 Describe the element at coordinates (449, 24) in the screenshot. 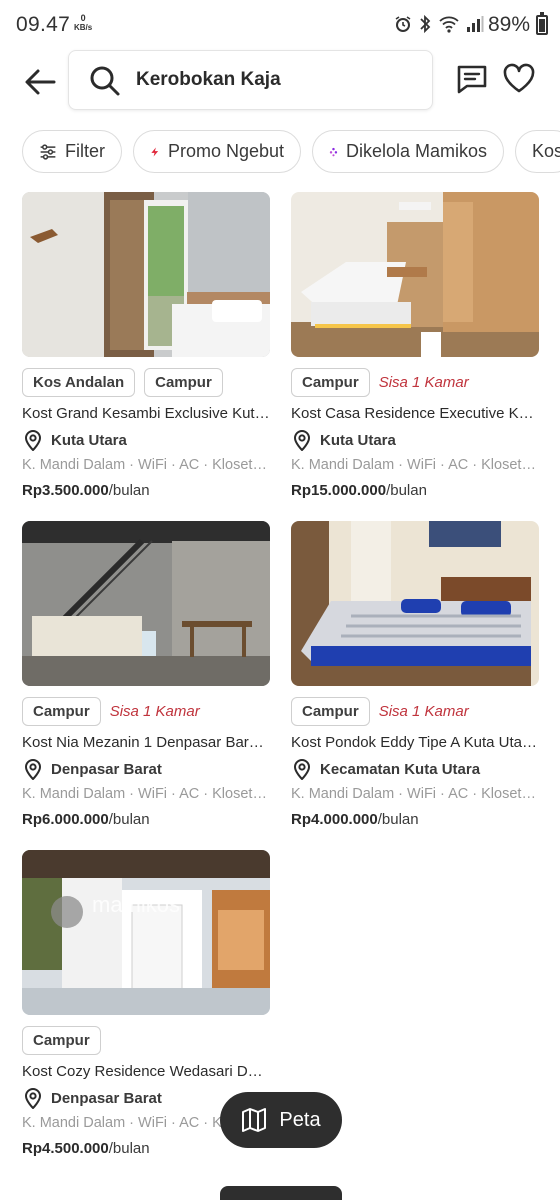

I see `wifi-icon` at that location.